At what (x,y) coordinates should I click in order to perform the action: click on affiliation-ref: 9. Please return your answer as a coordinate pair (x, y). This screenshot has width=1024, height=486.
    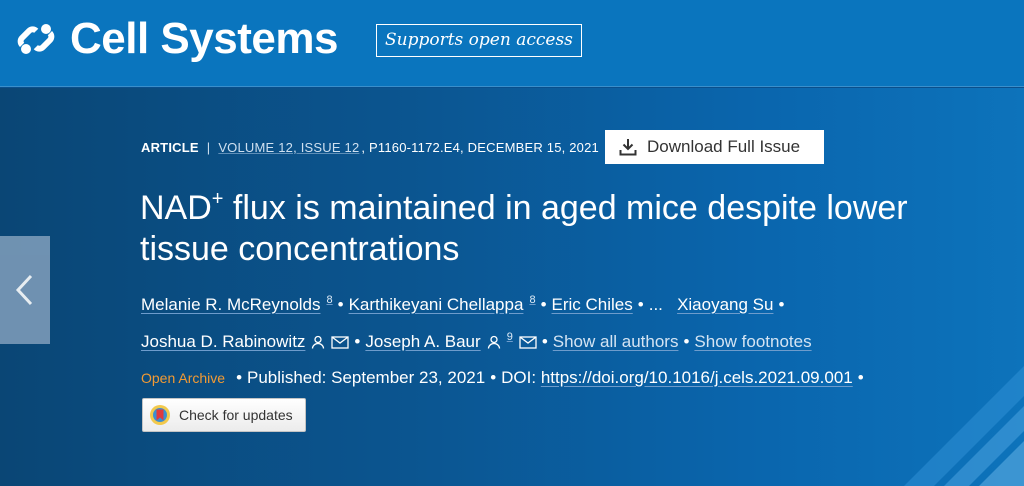
    Looking at the image, I should click on (510, 337).